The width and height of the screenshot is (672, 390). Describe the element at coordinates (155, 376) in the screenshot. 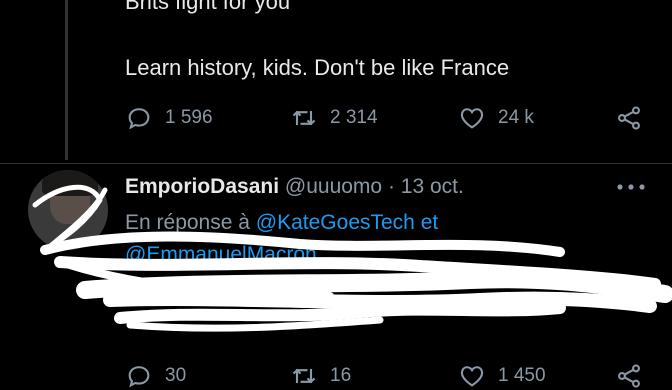

I see `reply-button: 30` at that location.